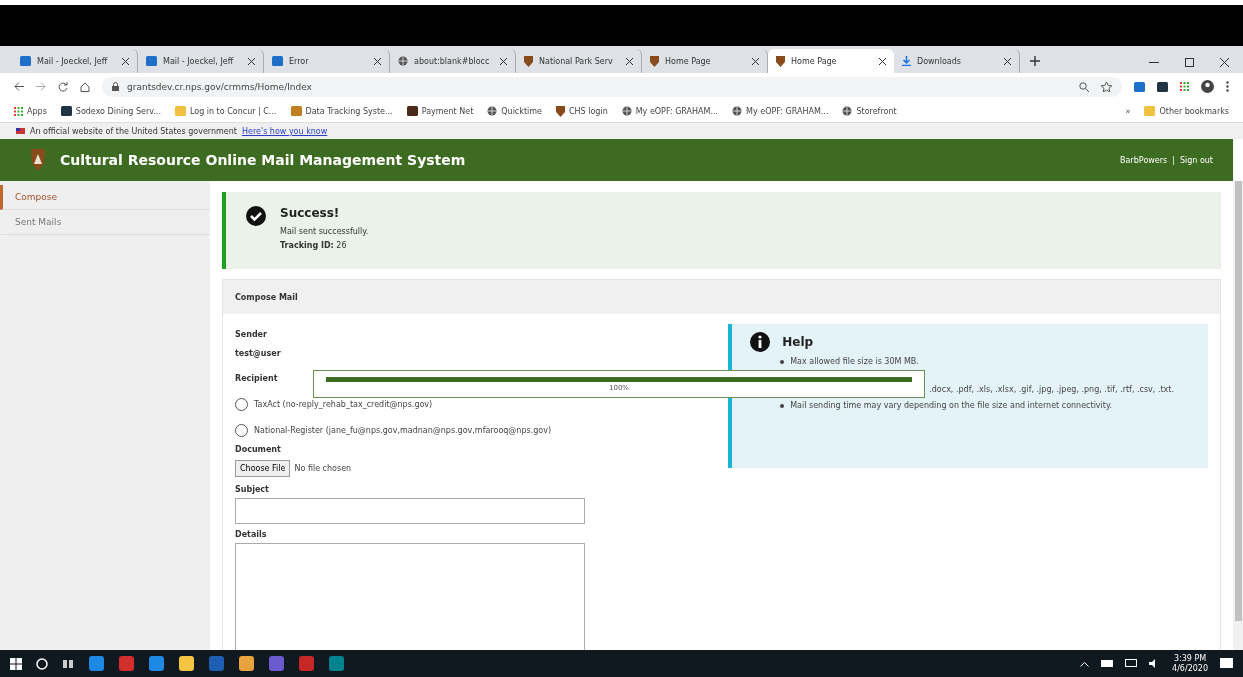 This screenshot has height=677, width=1243. Describe the element at coordinates (284, 131) in the screenshot. I see `banner-link: Here's how you know` at that location.